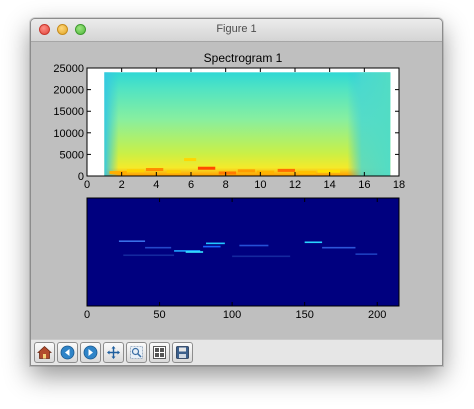 The image size is (474, 409). I want to click on zoom-rect-icon, so click(136, 352).